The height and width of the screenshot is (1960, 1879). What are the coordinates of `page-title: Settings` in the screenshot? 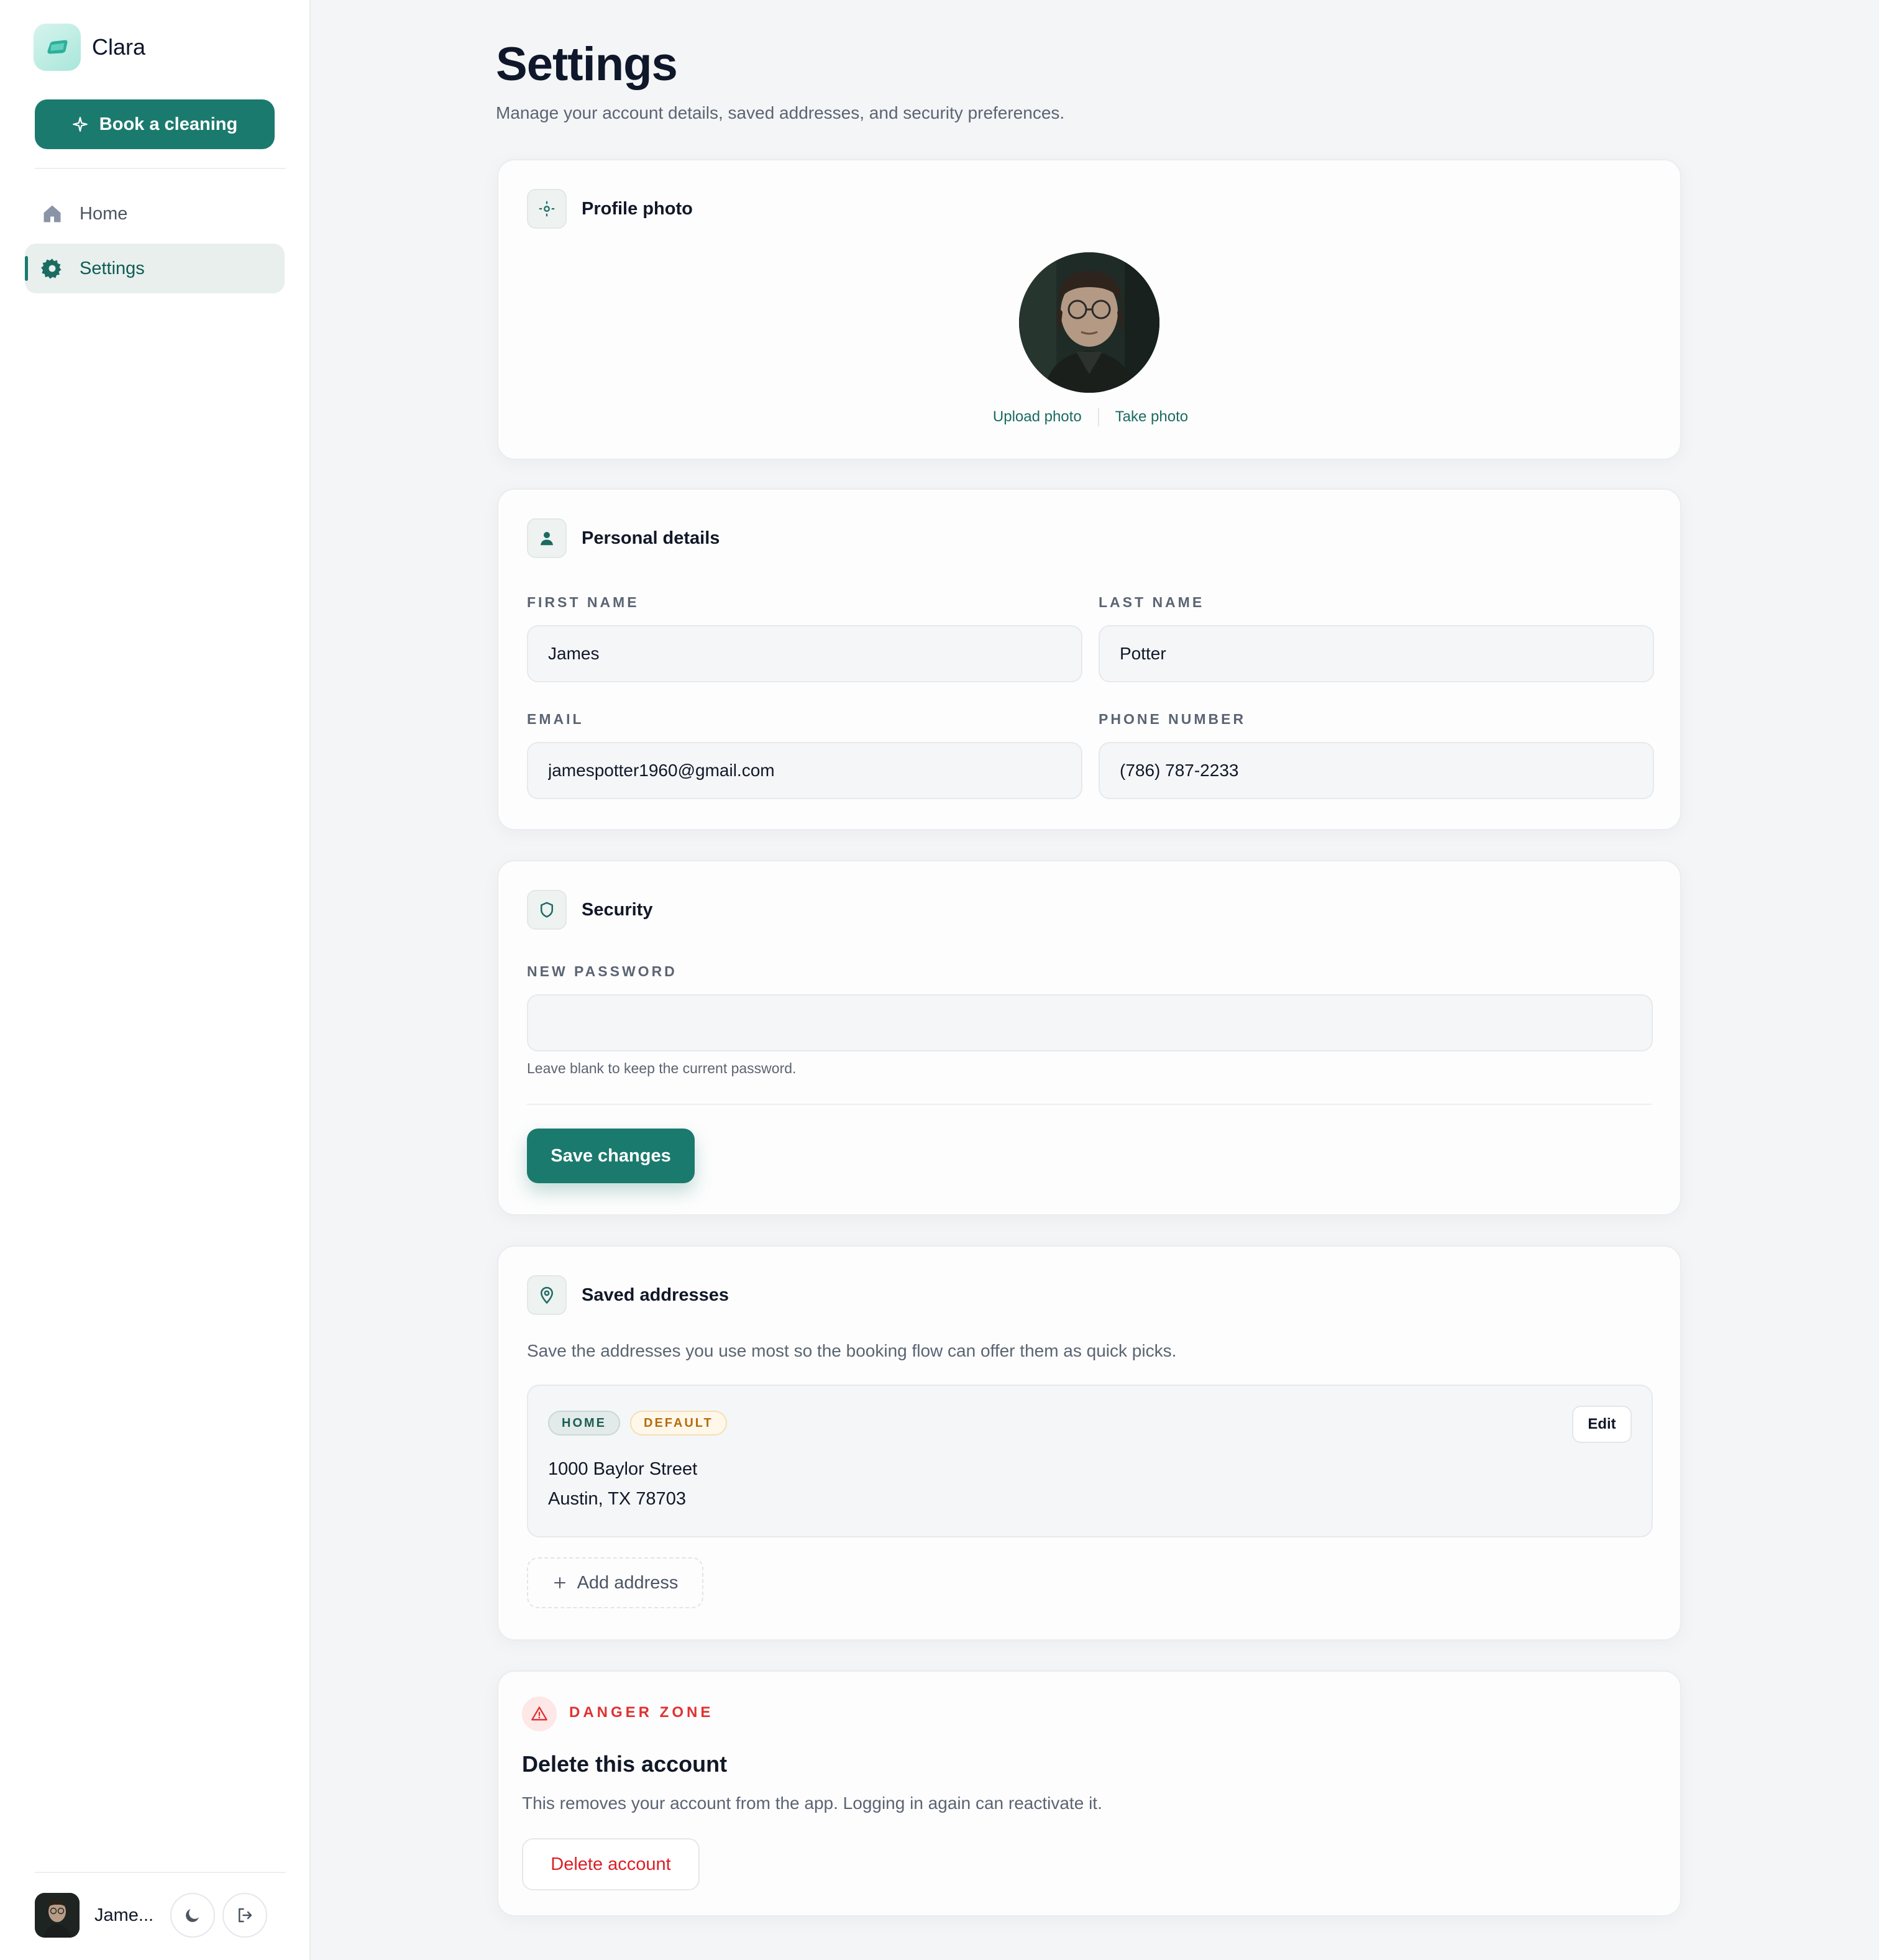 It's located at (587, 64).